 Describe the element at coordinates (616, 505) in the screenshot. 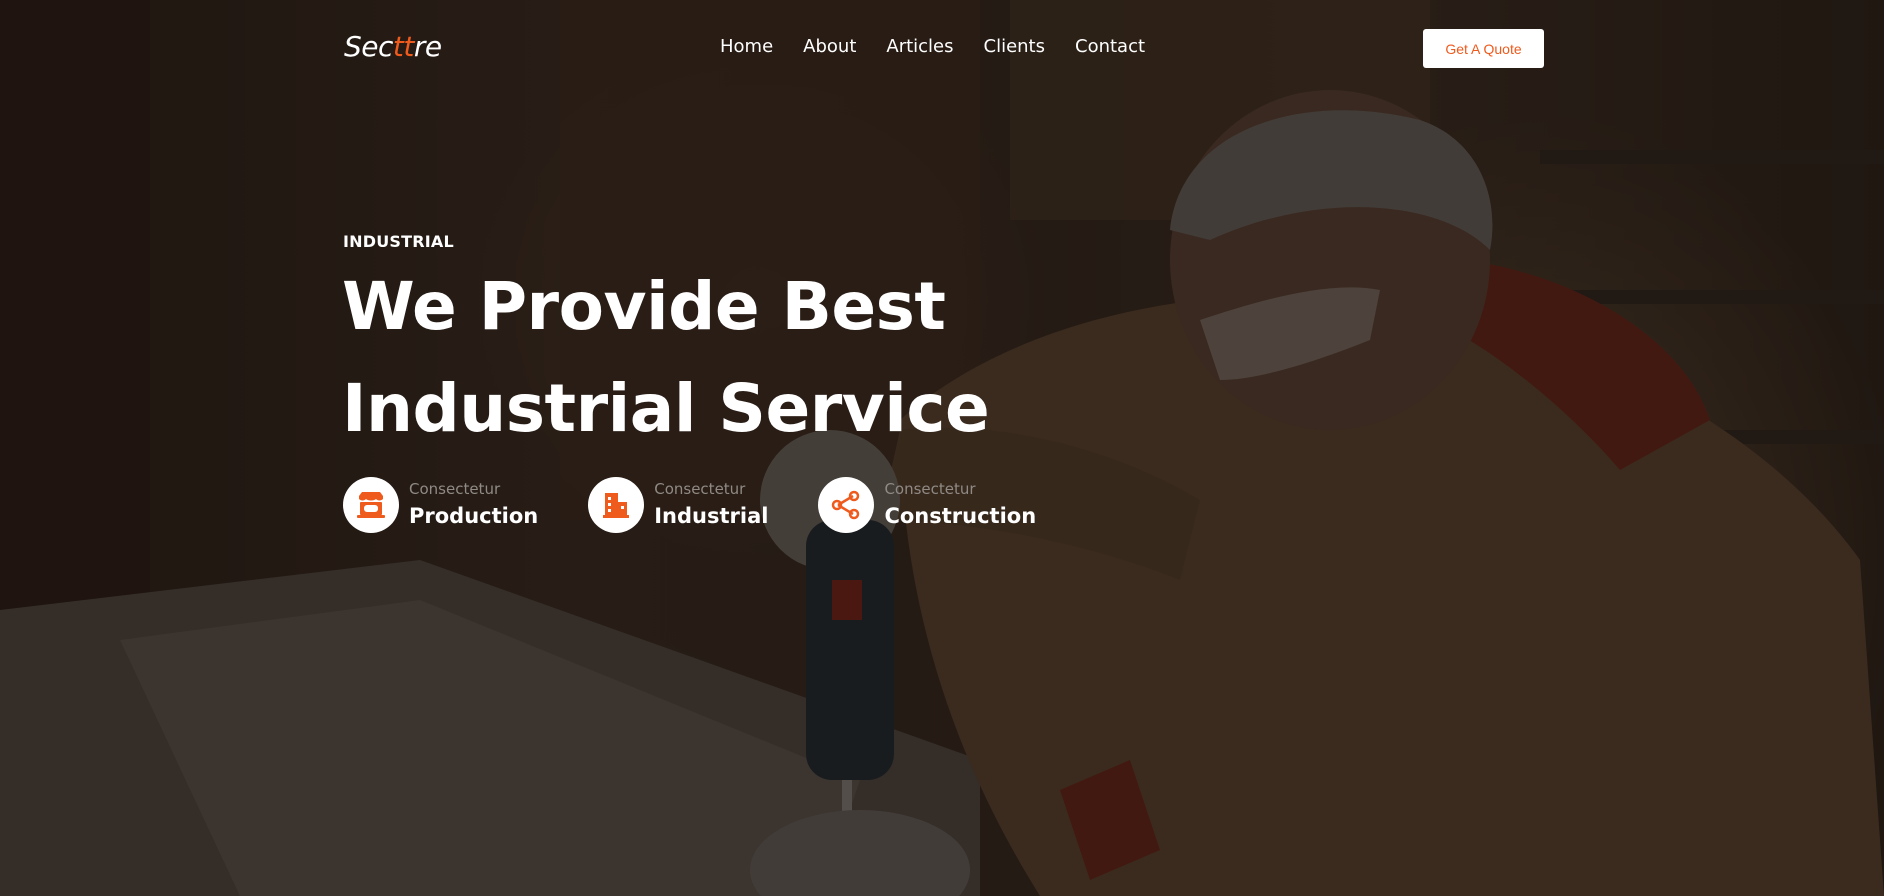

I see `building-icon` at that location.